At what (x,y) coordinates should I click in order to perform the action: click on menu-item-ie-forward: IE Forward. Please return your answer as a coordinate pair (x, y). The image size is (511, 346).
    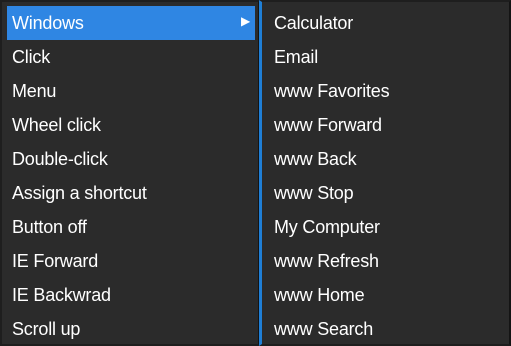
    Looking at the image, I should click on (131, 261).